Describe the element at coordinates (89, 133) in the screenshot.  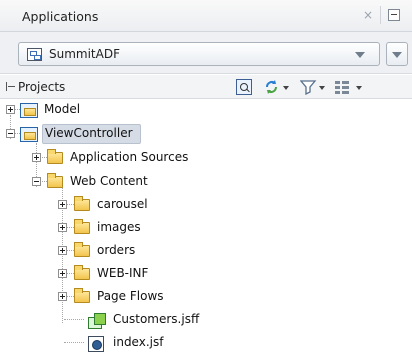
I see `tree-node-label: ViewController` at that location.